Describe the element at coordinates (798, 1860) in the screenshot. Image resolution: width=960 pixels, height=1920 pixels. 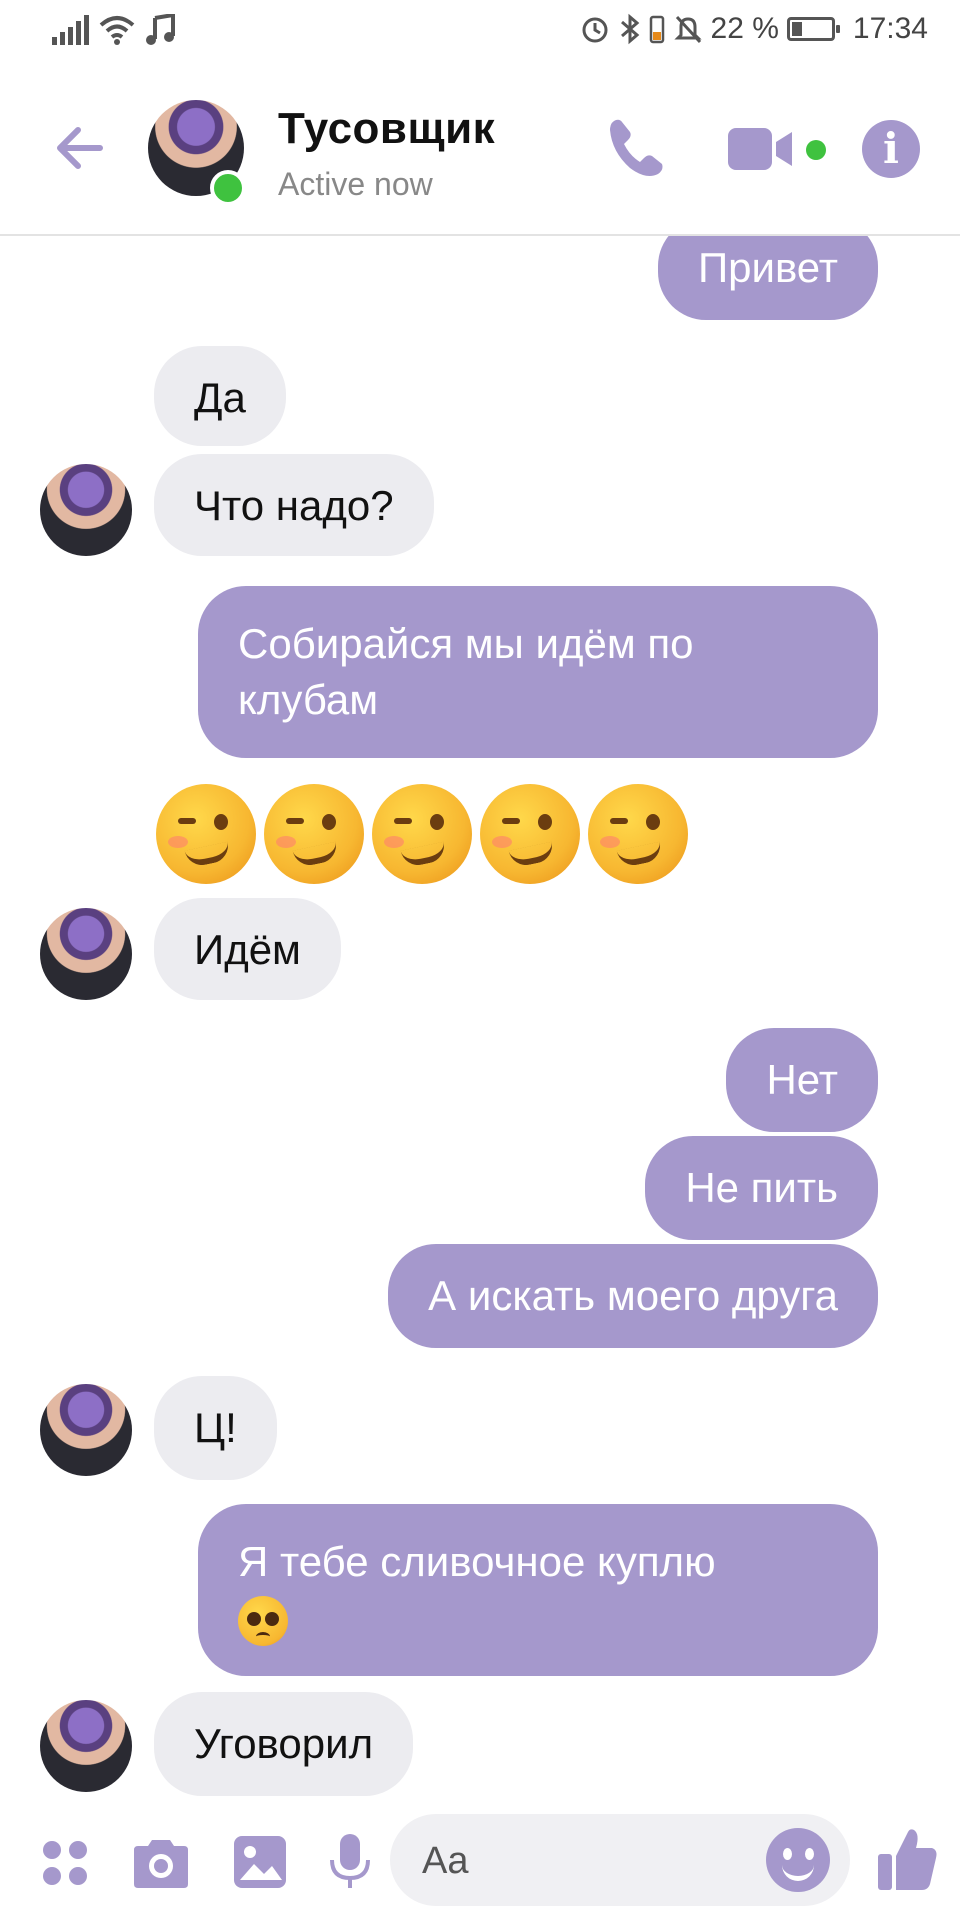
I see `emoji-icon` at that location.